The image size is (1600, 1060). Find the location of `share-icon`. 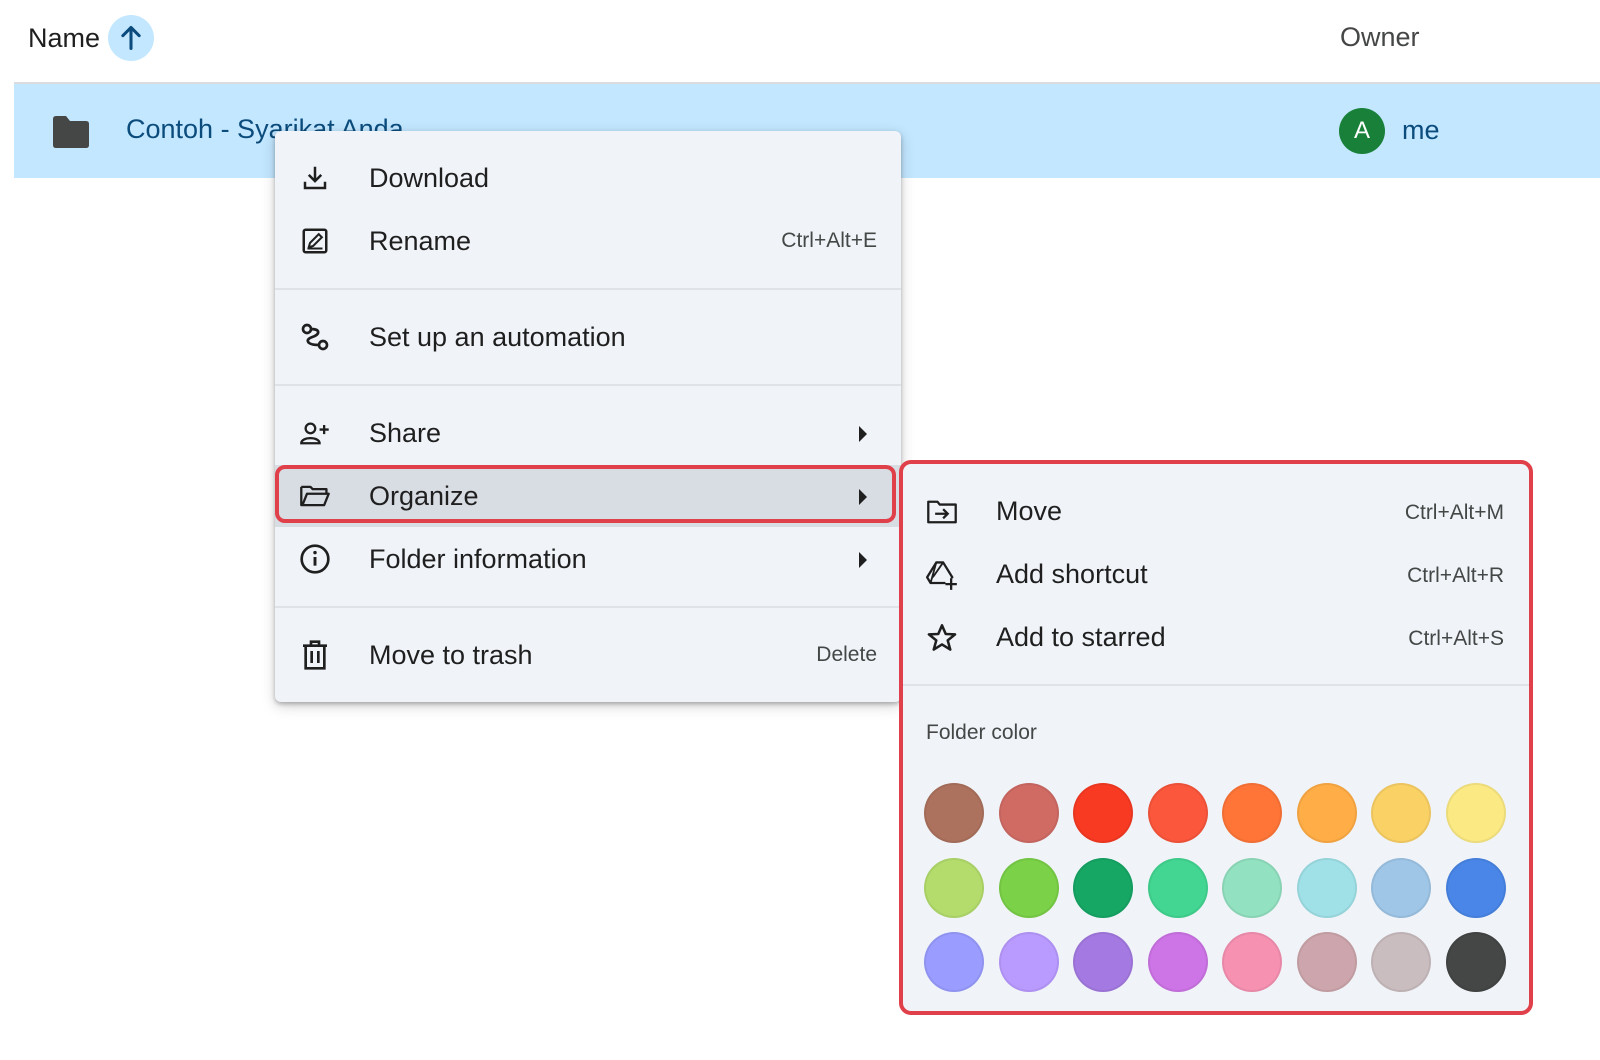

share-icon is located at coordinates (315, 433).